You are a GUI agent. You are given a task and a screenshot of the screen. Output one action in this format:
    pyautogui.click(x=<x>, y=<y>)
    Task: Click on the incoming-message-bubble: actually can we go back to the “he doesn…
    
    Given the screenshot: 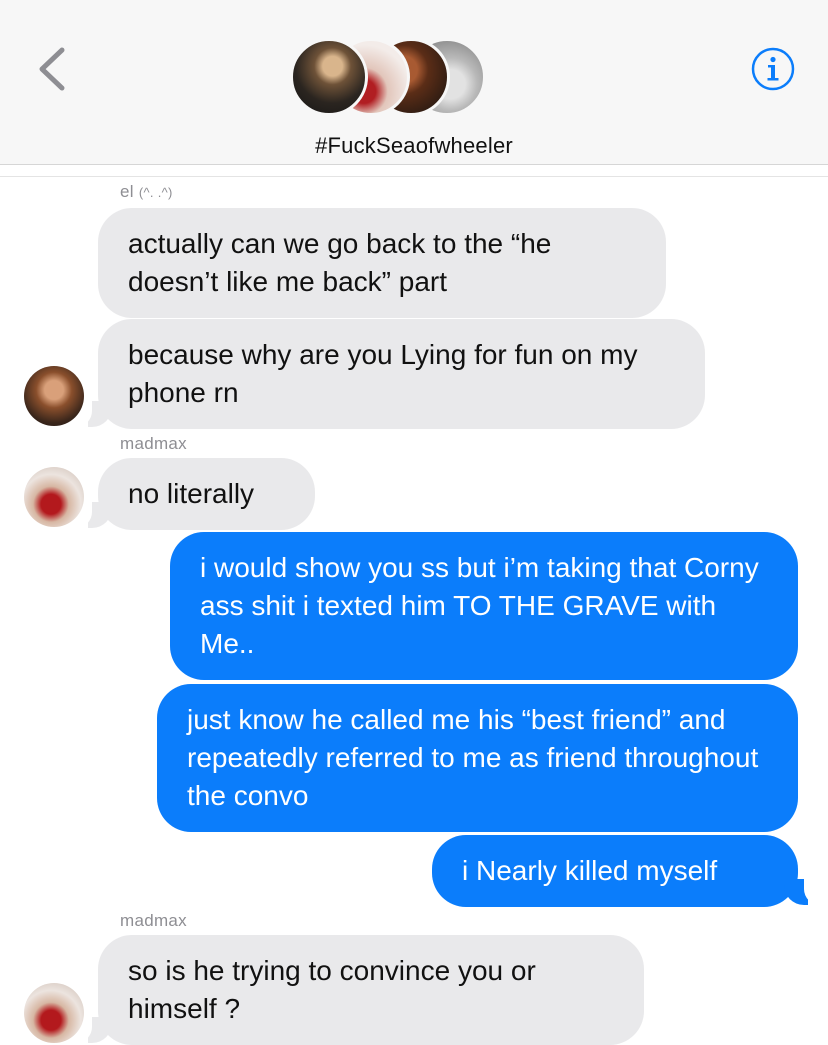 What is the action you would take?
    pyautogui.click(x=382, y=263)
    